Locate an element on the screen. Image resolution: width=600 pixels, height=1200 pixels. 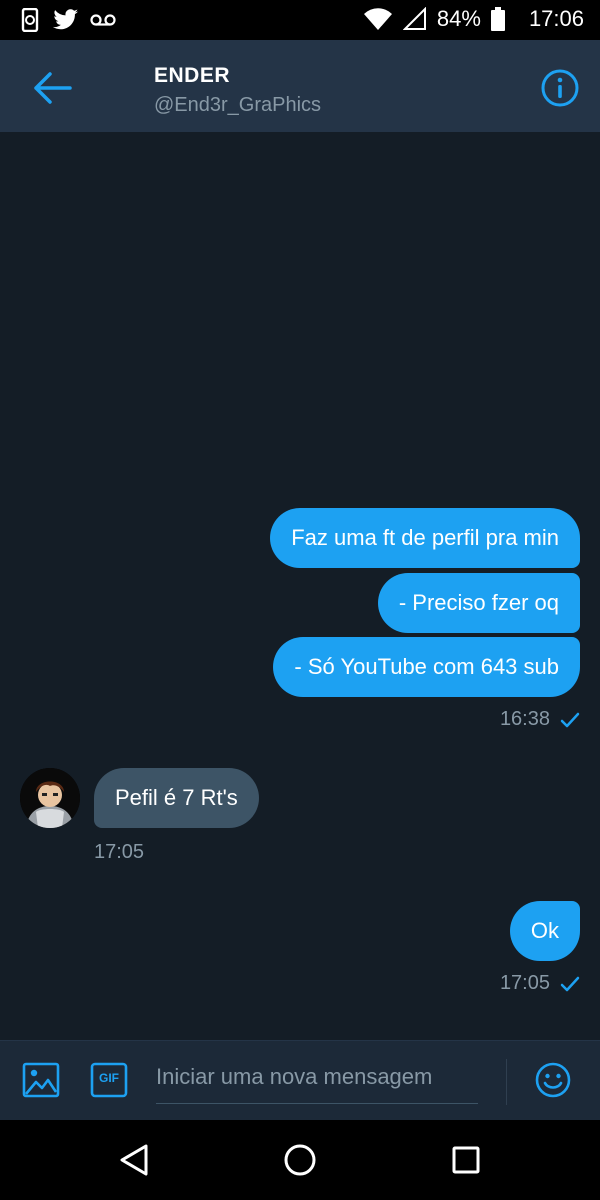
message-bubble-outgoing: - Só YouTube com 643 sub is located at coordinates (426, 667).